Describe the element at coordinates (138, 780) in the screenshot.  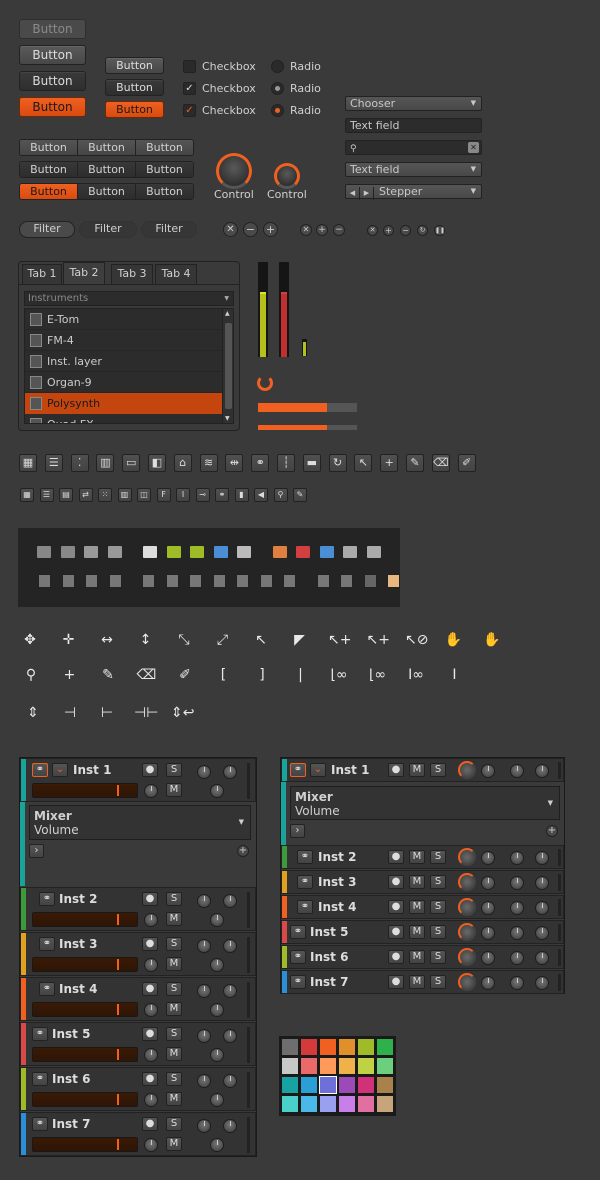
I see `track: ⚭ ⌄ Inst 1 ● S M` at that location.